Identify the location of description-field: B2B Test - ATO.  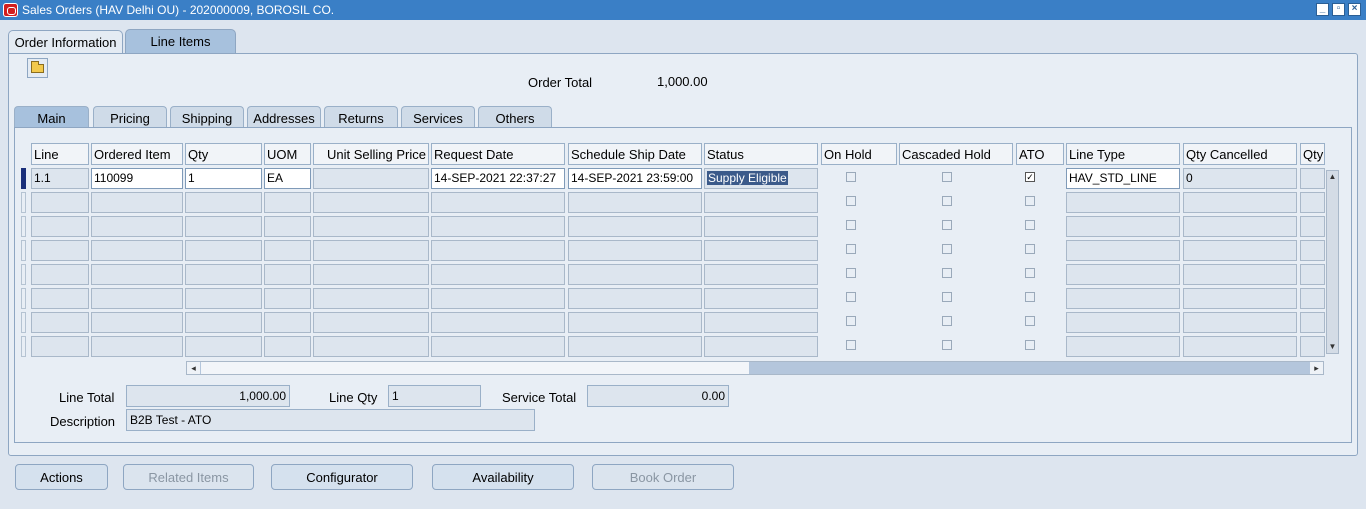
(330, 420).